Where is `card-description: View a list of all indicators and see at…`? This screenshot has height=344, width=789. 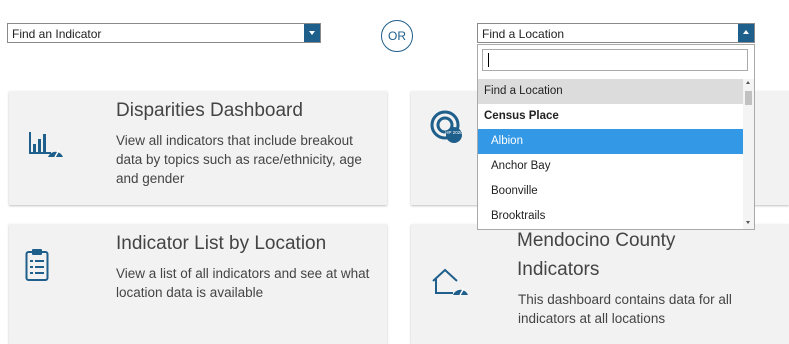 card-description: View a list of all indicators and see at… is located at coordinates (243, 283).